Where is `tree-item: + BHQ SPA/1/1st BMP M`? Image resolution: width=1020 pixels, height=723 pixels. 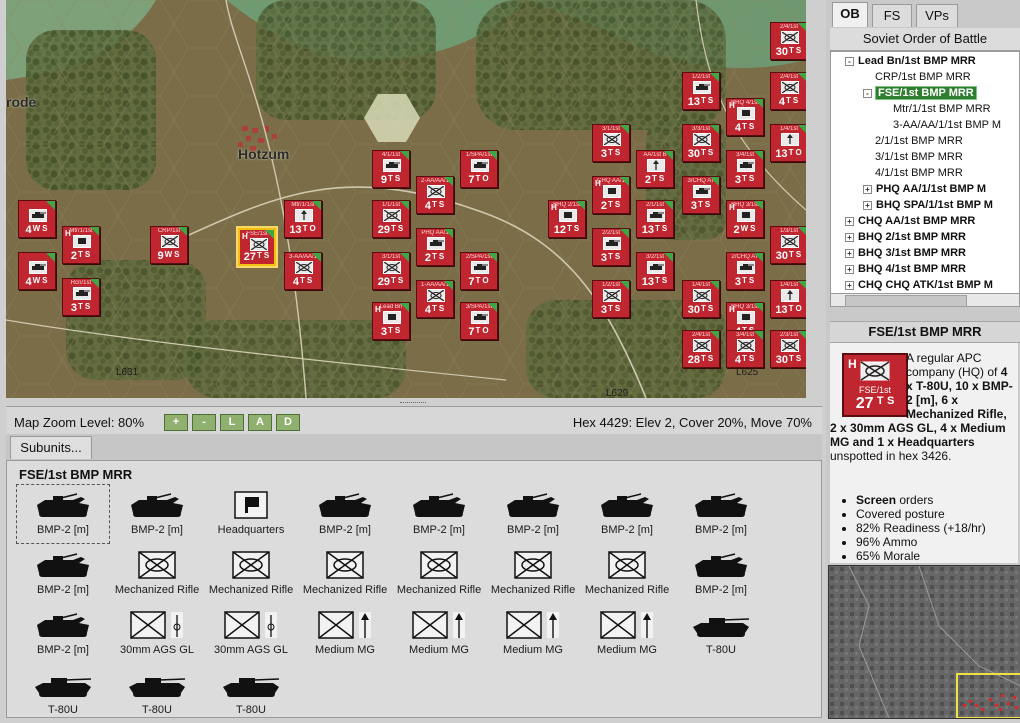 tree-item: + BHQ SPA/1/1st BMP M is located at coordinates (928, 205).